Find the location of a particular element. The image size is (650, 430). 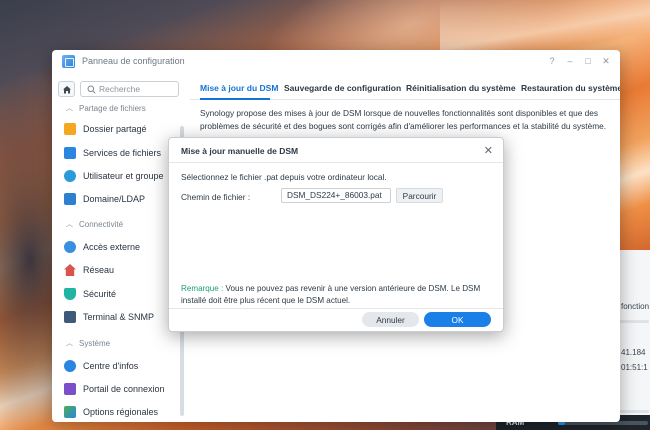

widget-text: 41.184 is located at coordinates (633, 352).